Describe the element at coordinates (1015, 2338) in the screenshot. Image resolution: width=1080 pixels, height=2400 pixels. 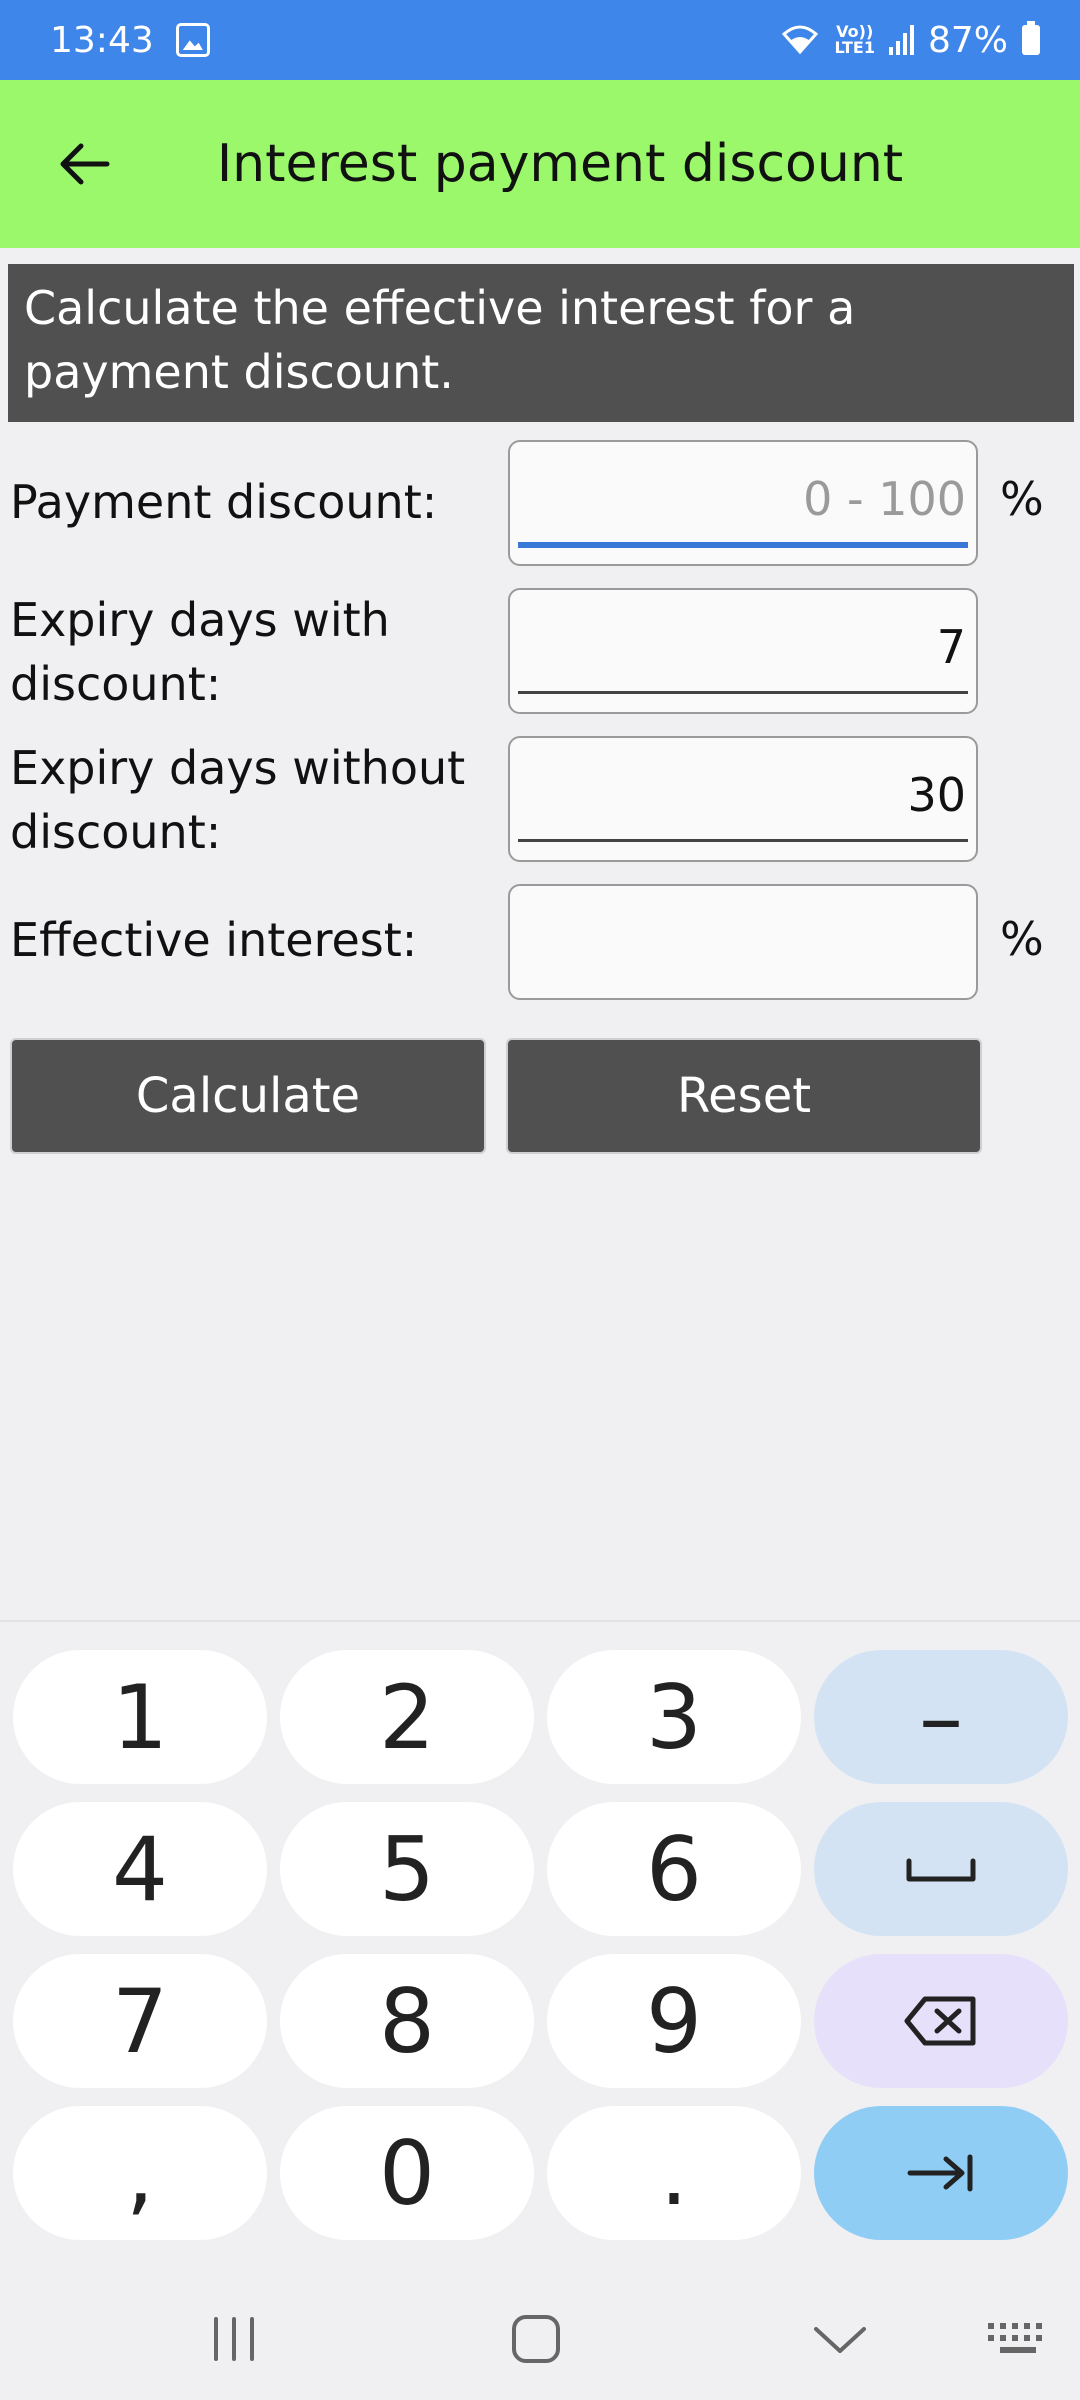
I see `keyboard-icon` at that location.